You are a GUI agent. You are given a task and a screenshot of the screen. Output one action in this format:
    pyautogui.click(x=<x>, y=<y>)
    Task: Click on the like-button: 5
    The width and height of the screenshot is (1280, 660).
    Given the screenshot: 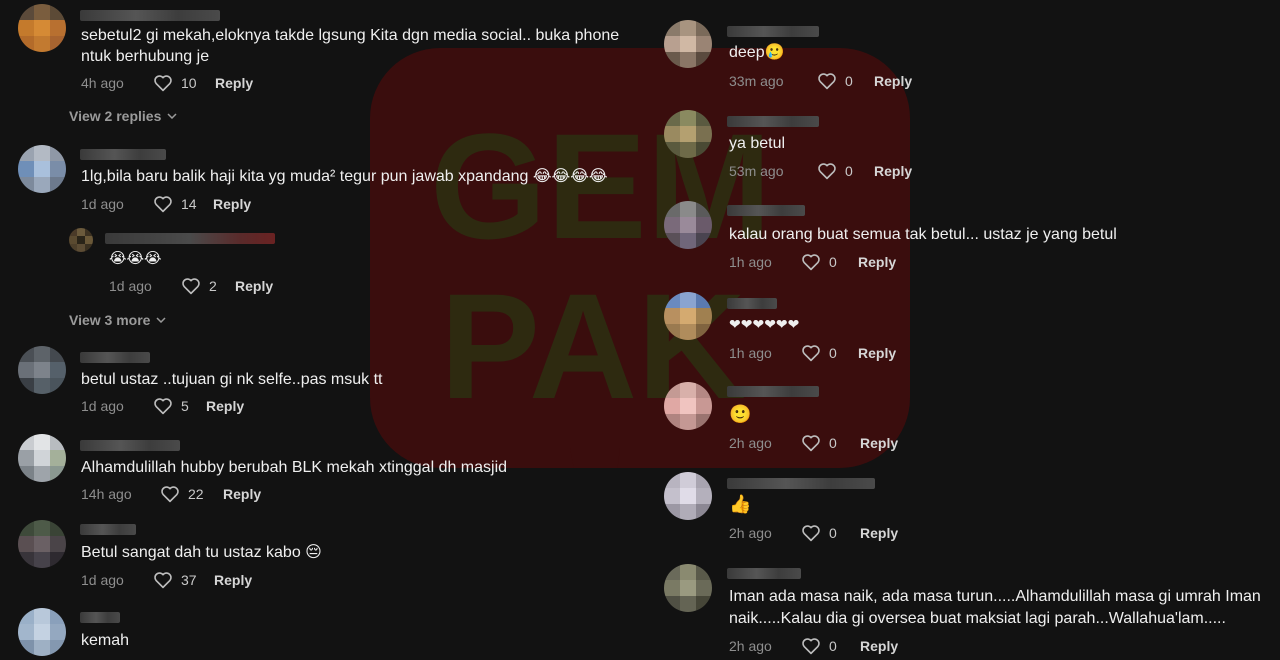 What is the action you would take?
    pyautogui.click(x=179, y=406)
    